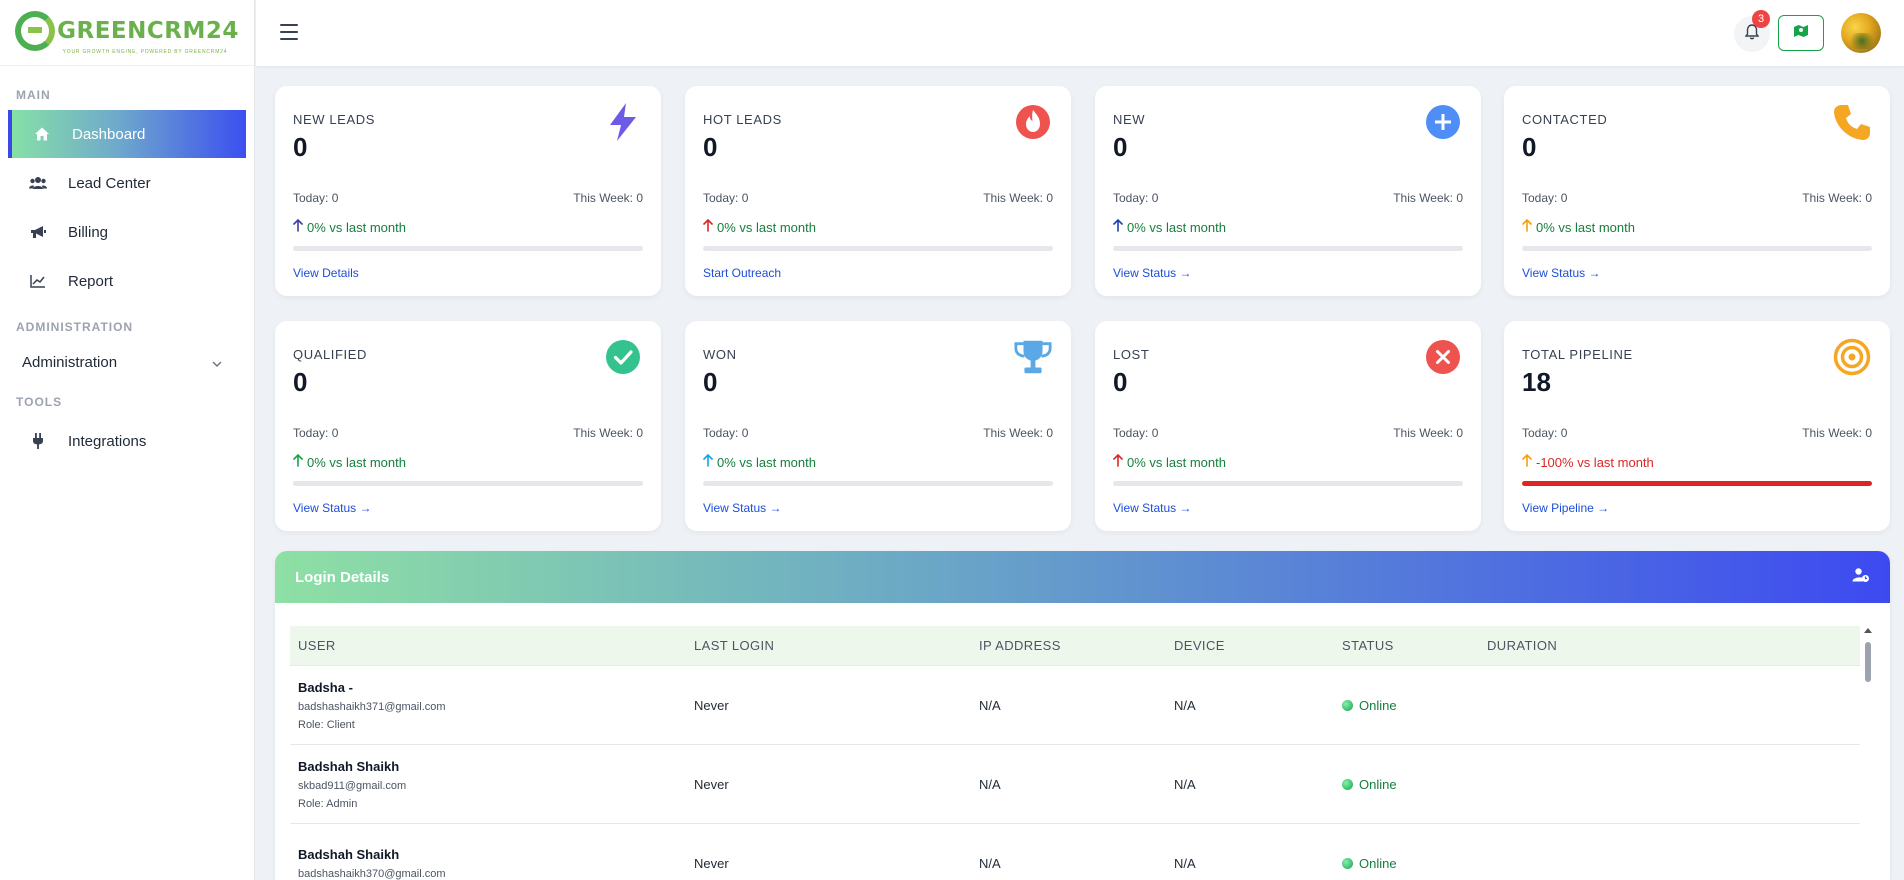 This screenshot has width=1904, height=880. I want to click on user-avatar, so click(1861, 33).